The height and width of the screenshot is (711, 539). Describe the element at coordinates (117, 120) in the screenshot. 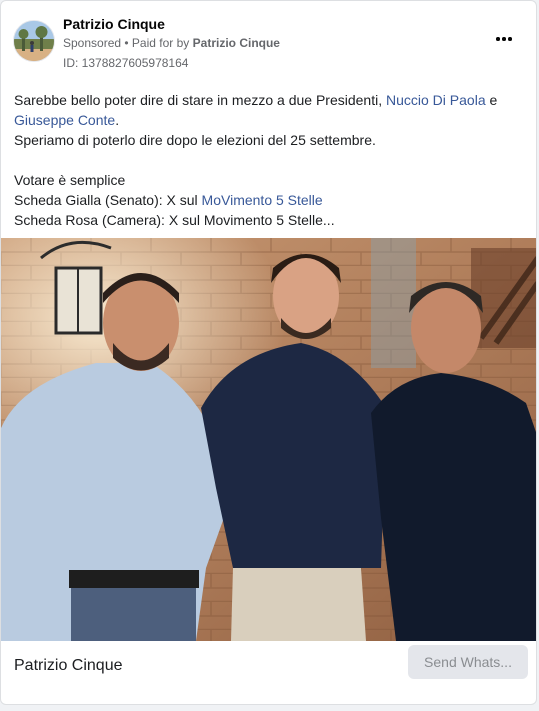

I see `body-text-segment: .` at that location.